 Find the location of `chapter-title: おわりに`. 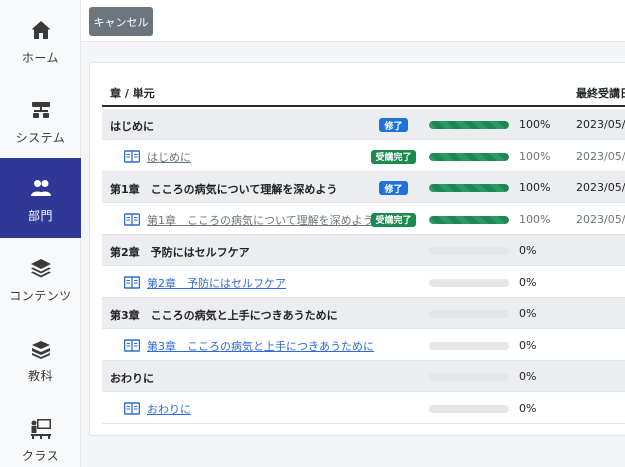

chapter-title: おわりに is located at coordinates (132, 378).